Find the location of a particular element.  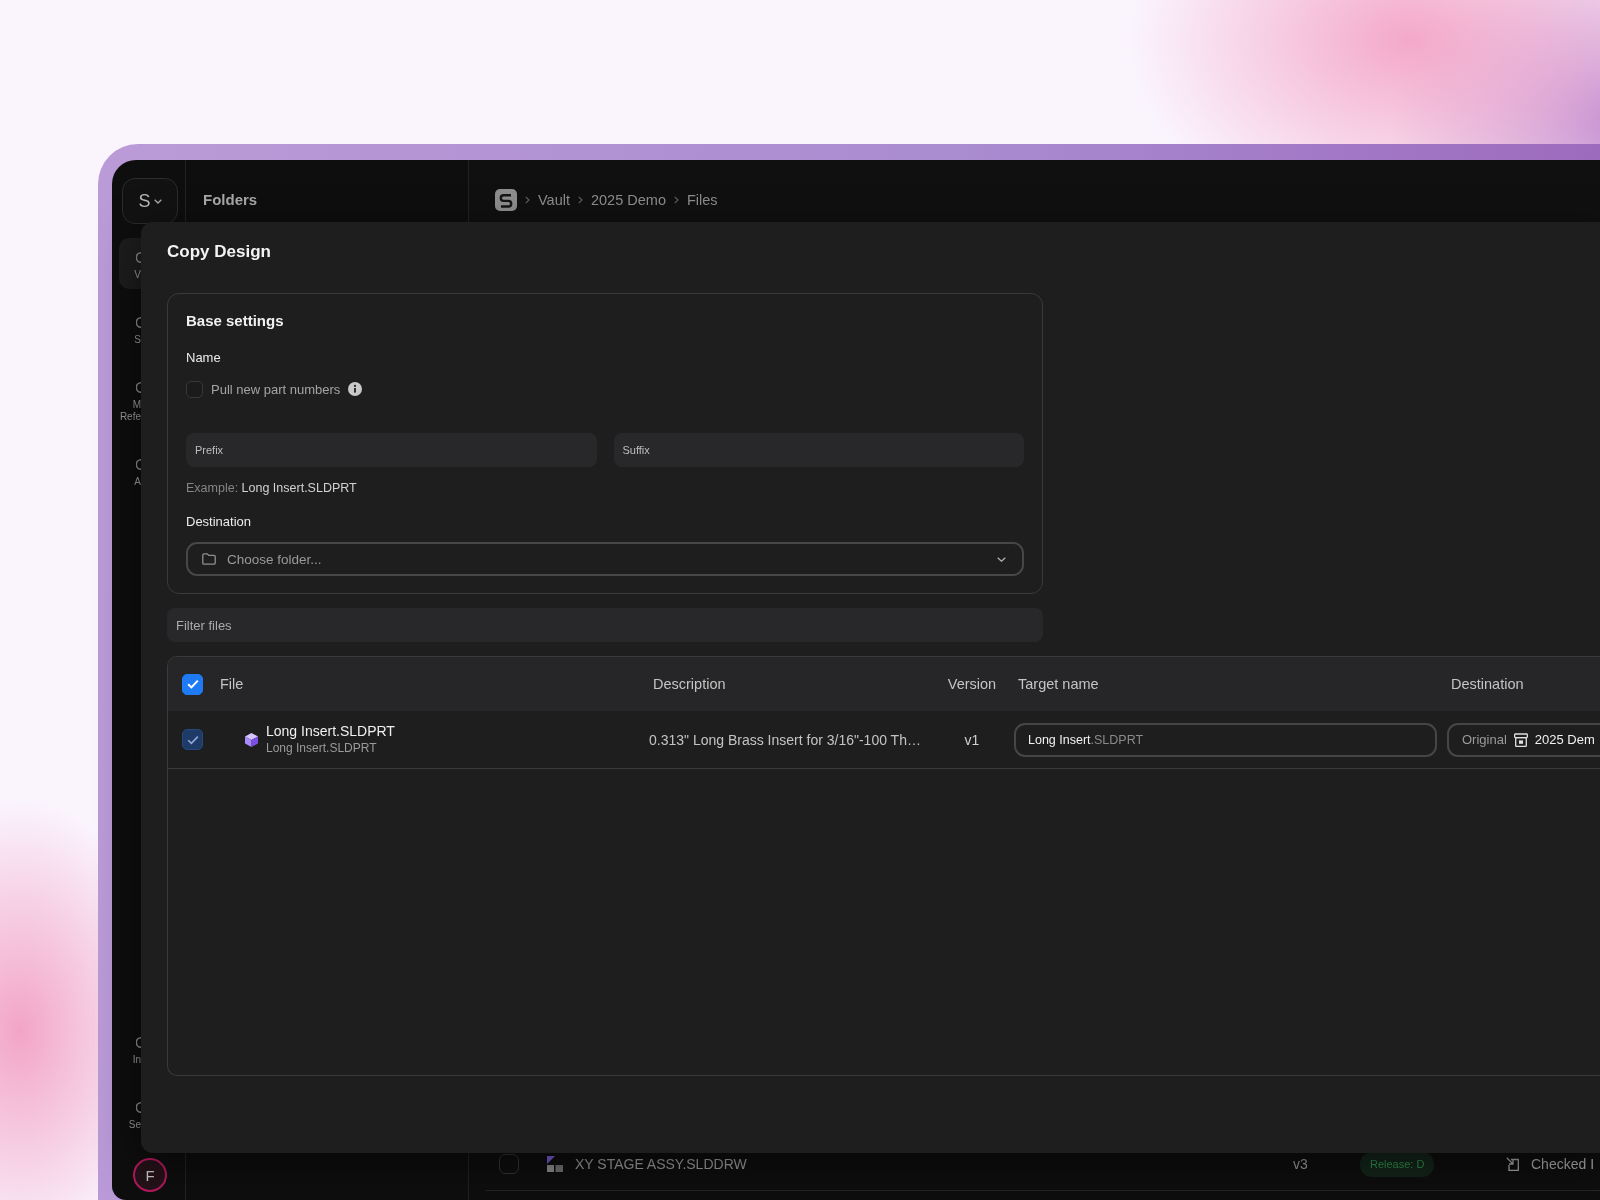

column-header: Description is located at coordinates (689, 684).